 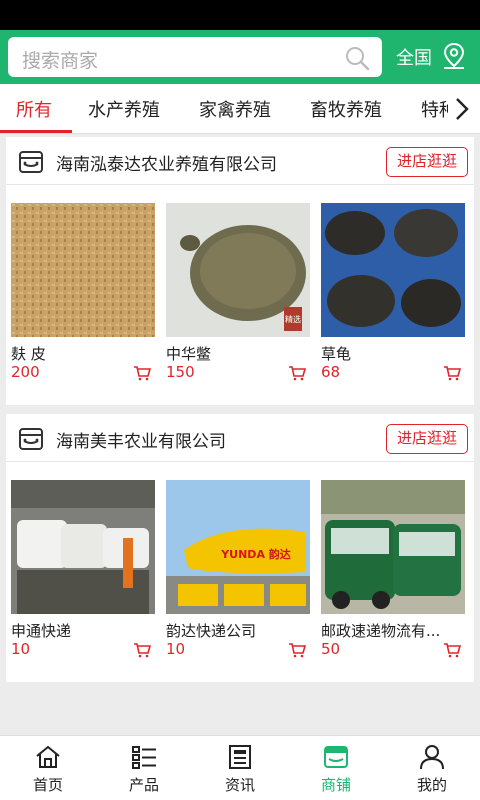 What do you see at coordinates (240, 757) in the screenshot?
I see `news-icon` at bounding box center [240, 757].